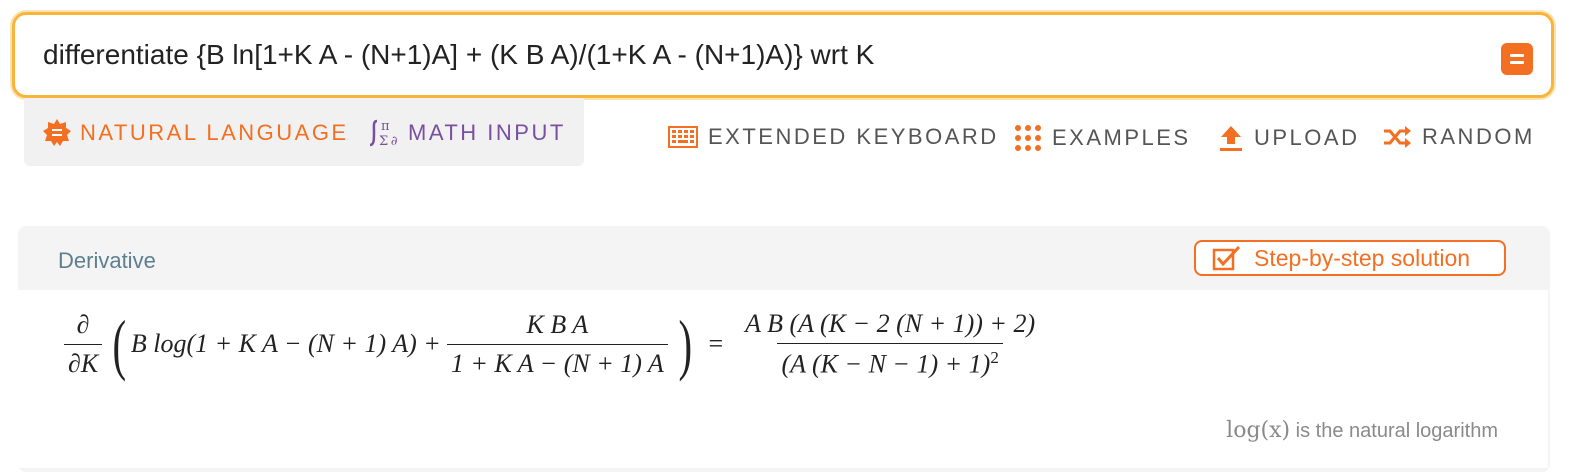 Image resolution: width=1594 pixels, height=476 pixels. Describe the element at coordinates (1362, 257) in the screenshot. I see `step-by-step-label: Step-by-step solution` at that location.